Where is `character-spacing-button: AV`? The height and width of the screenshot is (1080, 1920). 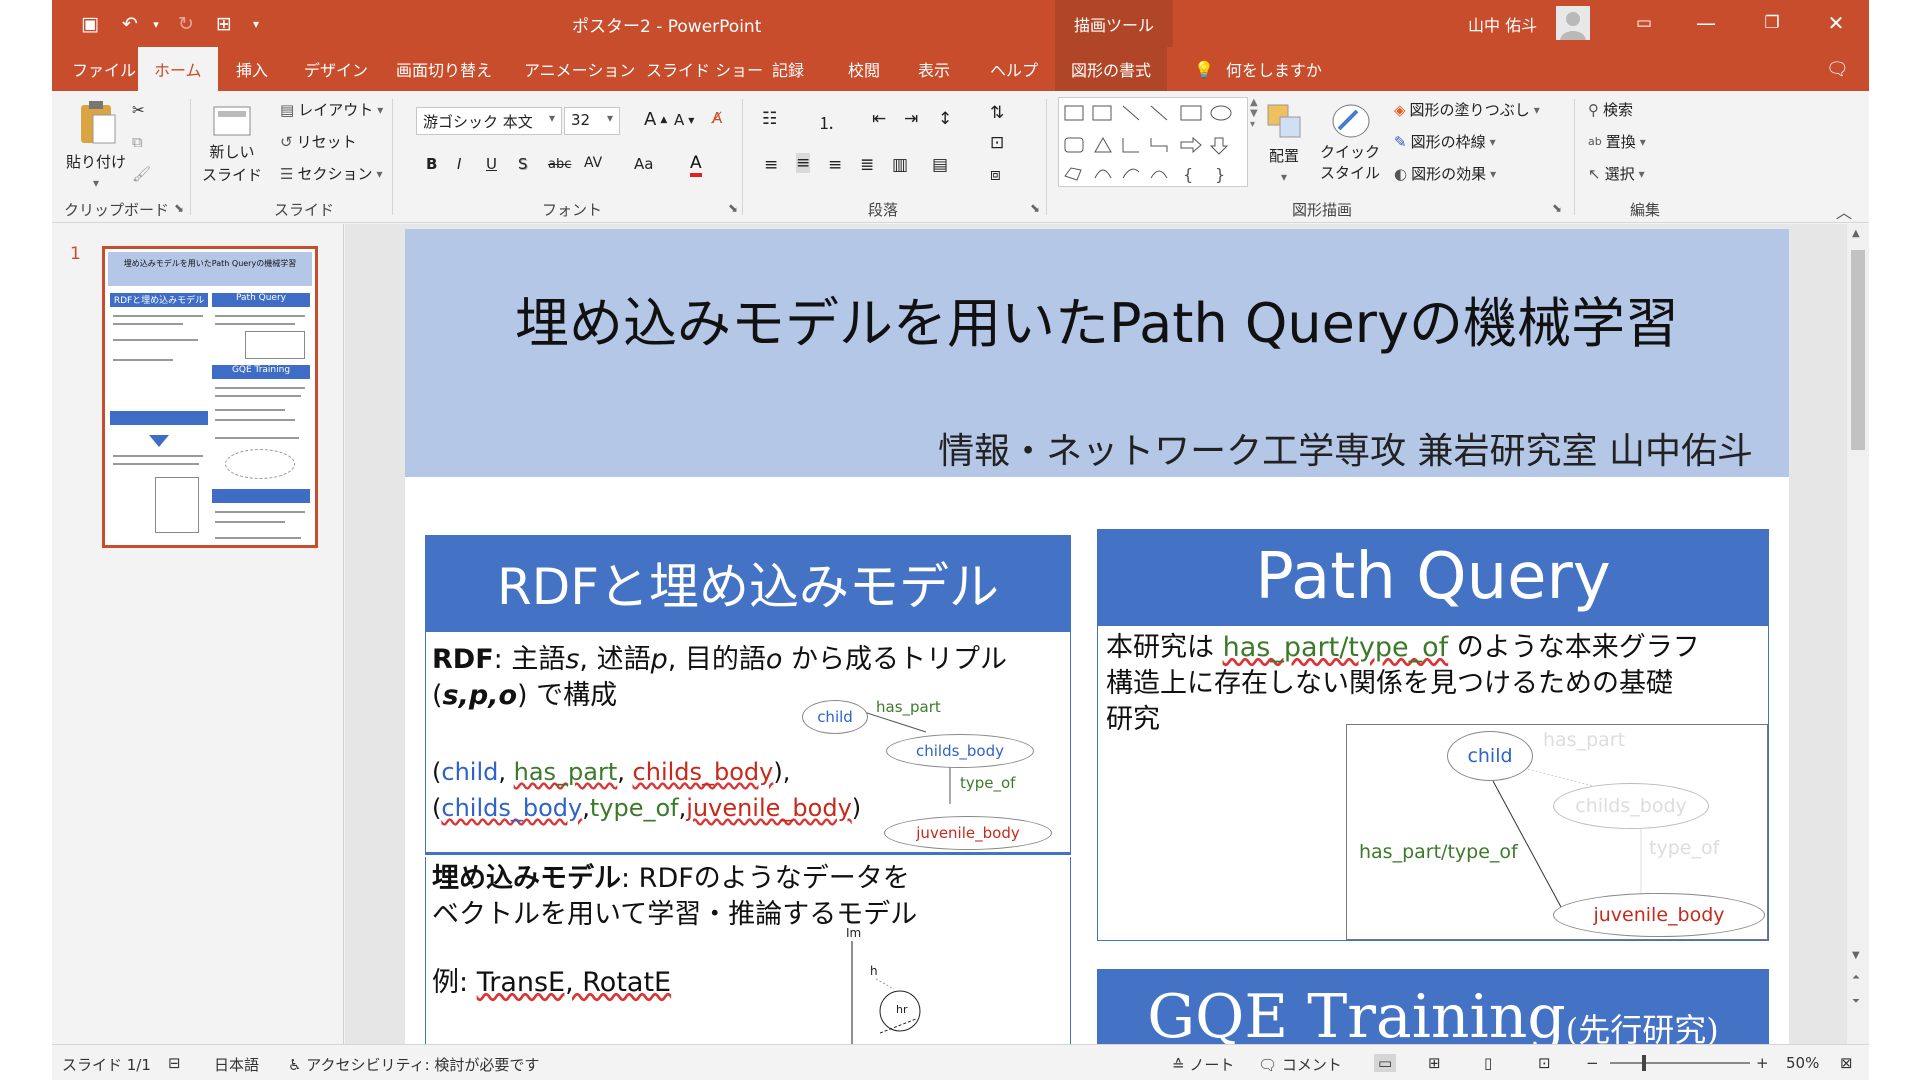
character-spacing-button: AV is located at coordinates (593, 163).